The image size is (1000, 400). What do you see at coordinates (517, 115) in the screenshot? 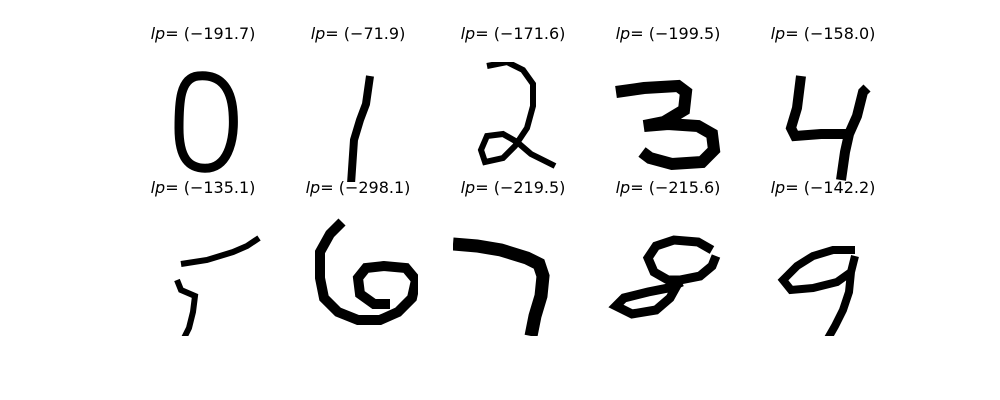
I see `digit-2-image` at bounding box center [517, 115].